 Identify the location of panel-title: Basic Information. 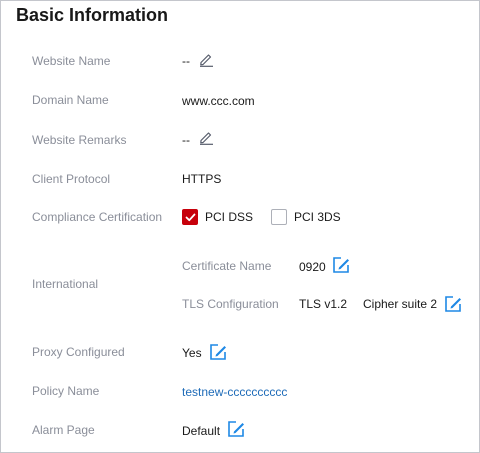
(92, 15).